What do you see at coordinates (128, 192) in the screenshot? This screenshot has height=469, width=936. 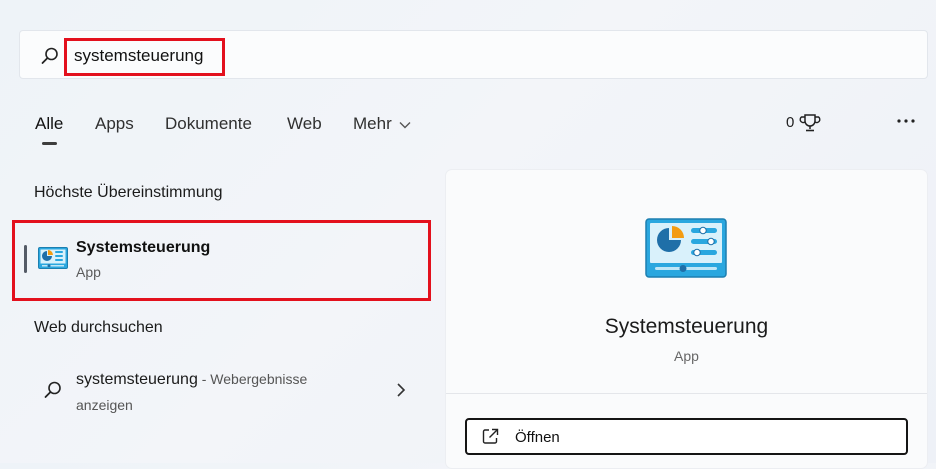 I see `best-match-heading: Höchste Übereinstimmung` at bounding box center [128, 192].